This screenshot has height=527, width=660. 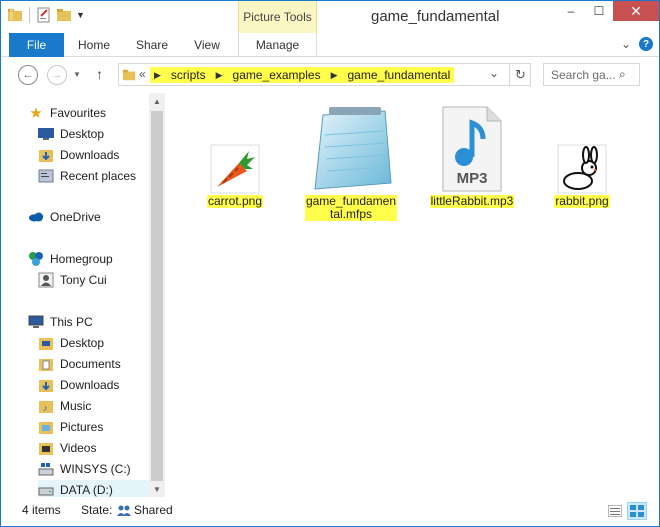 What do you see at coordinates (46, 469) in the screenshot?
I see `system-drive-icon` at bounding box center [46, 469].